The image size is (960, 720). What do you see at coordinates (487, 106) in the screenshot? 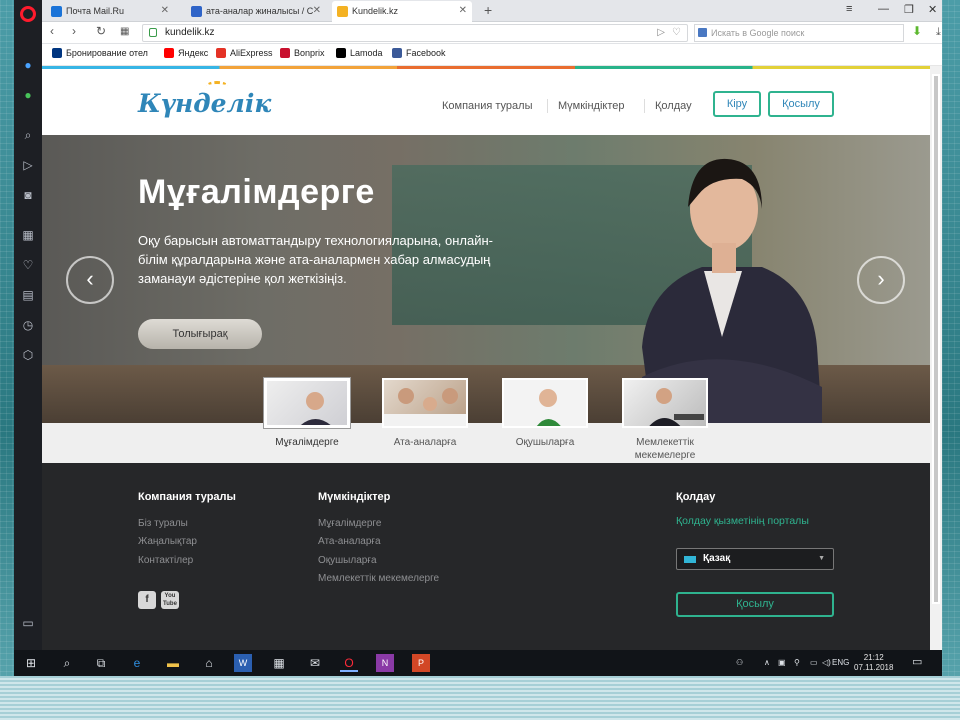
I see `menu-company: Компания туралы` at bounding box center [487, 106].